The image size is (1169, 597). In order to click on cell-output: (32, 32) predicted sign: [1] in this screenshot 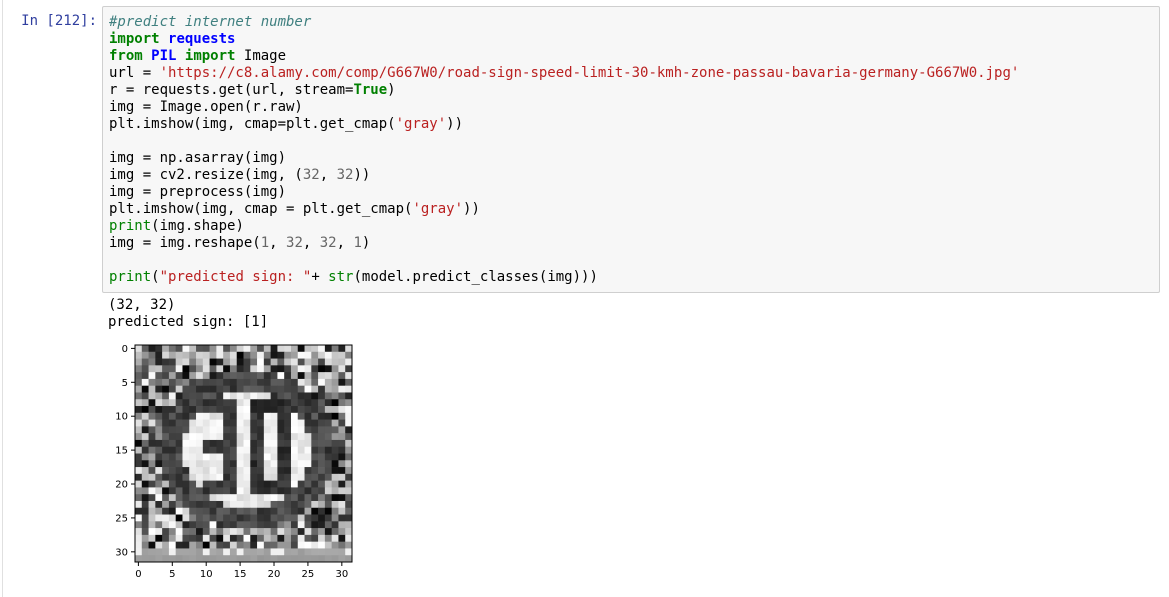, I will do `click(188, 314)`.